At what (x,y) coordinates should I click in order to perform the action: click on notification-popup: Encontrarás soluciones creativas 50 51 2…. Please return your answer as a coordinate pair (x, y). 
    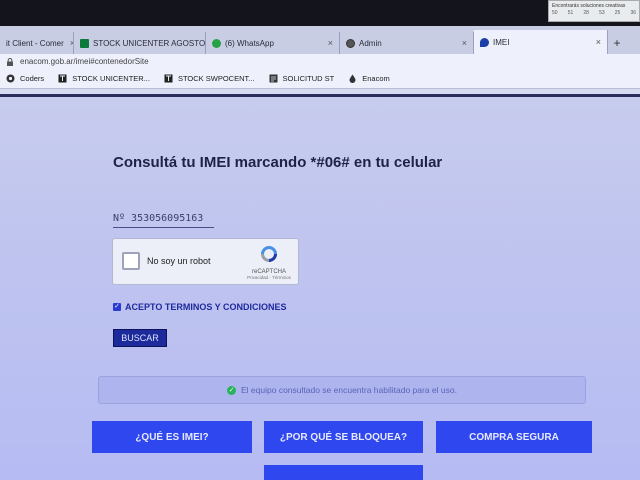
    Looking at the image, I should click on (594, 11).